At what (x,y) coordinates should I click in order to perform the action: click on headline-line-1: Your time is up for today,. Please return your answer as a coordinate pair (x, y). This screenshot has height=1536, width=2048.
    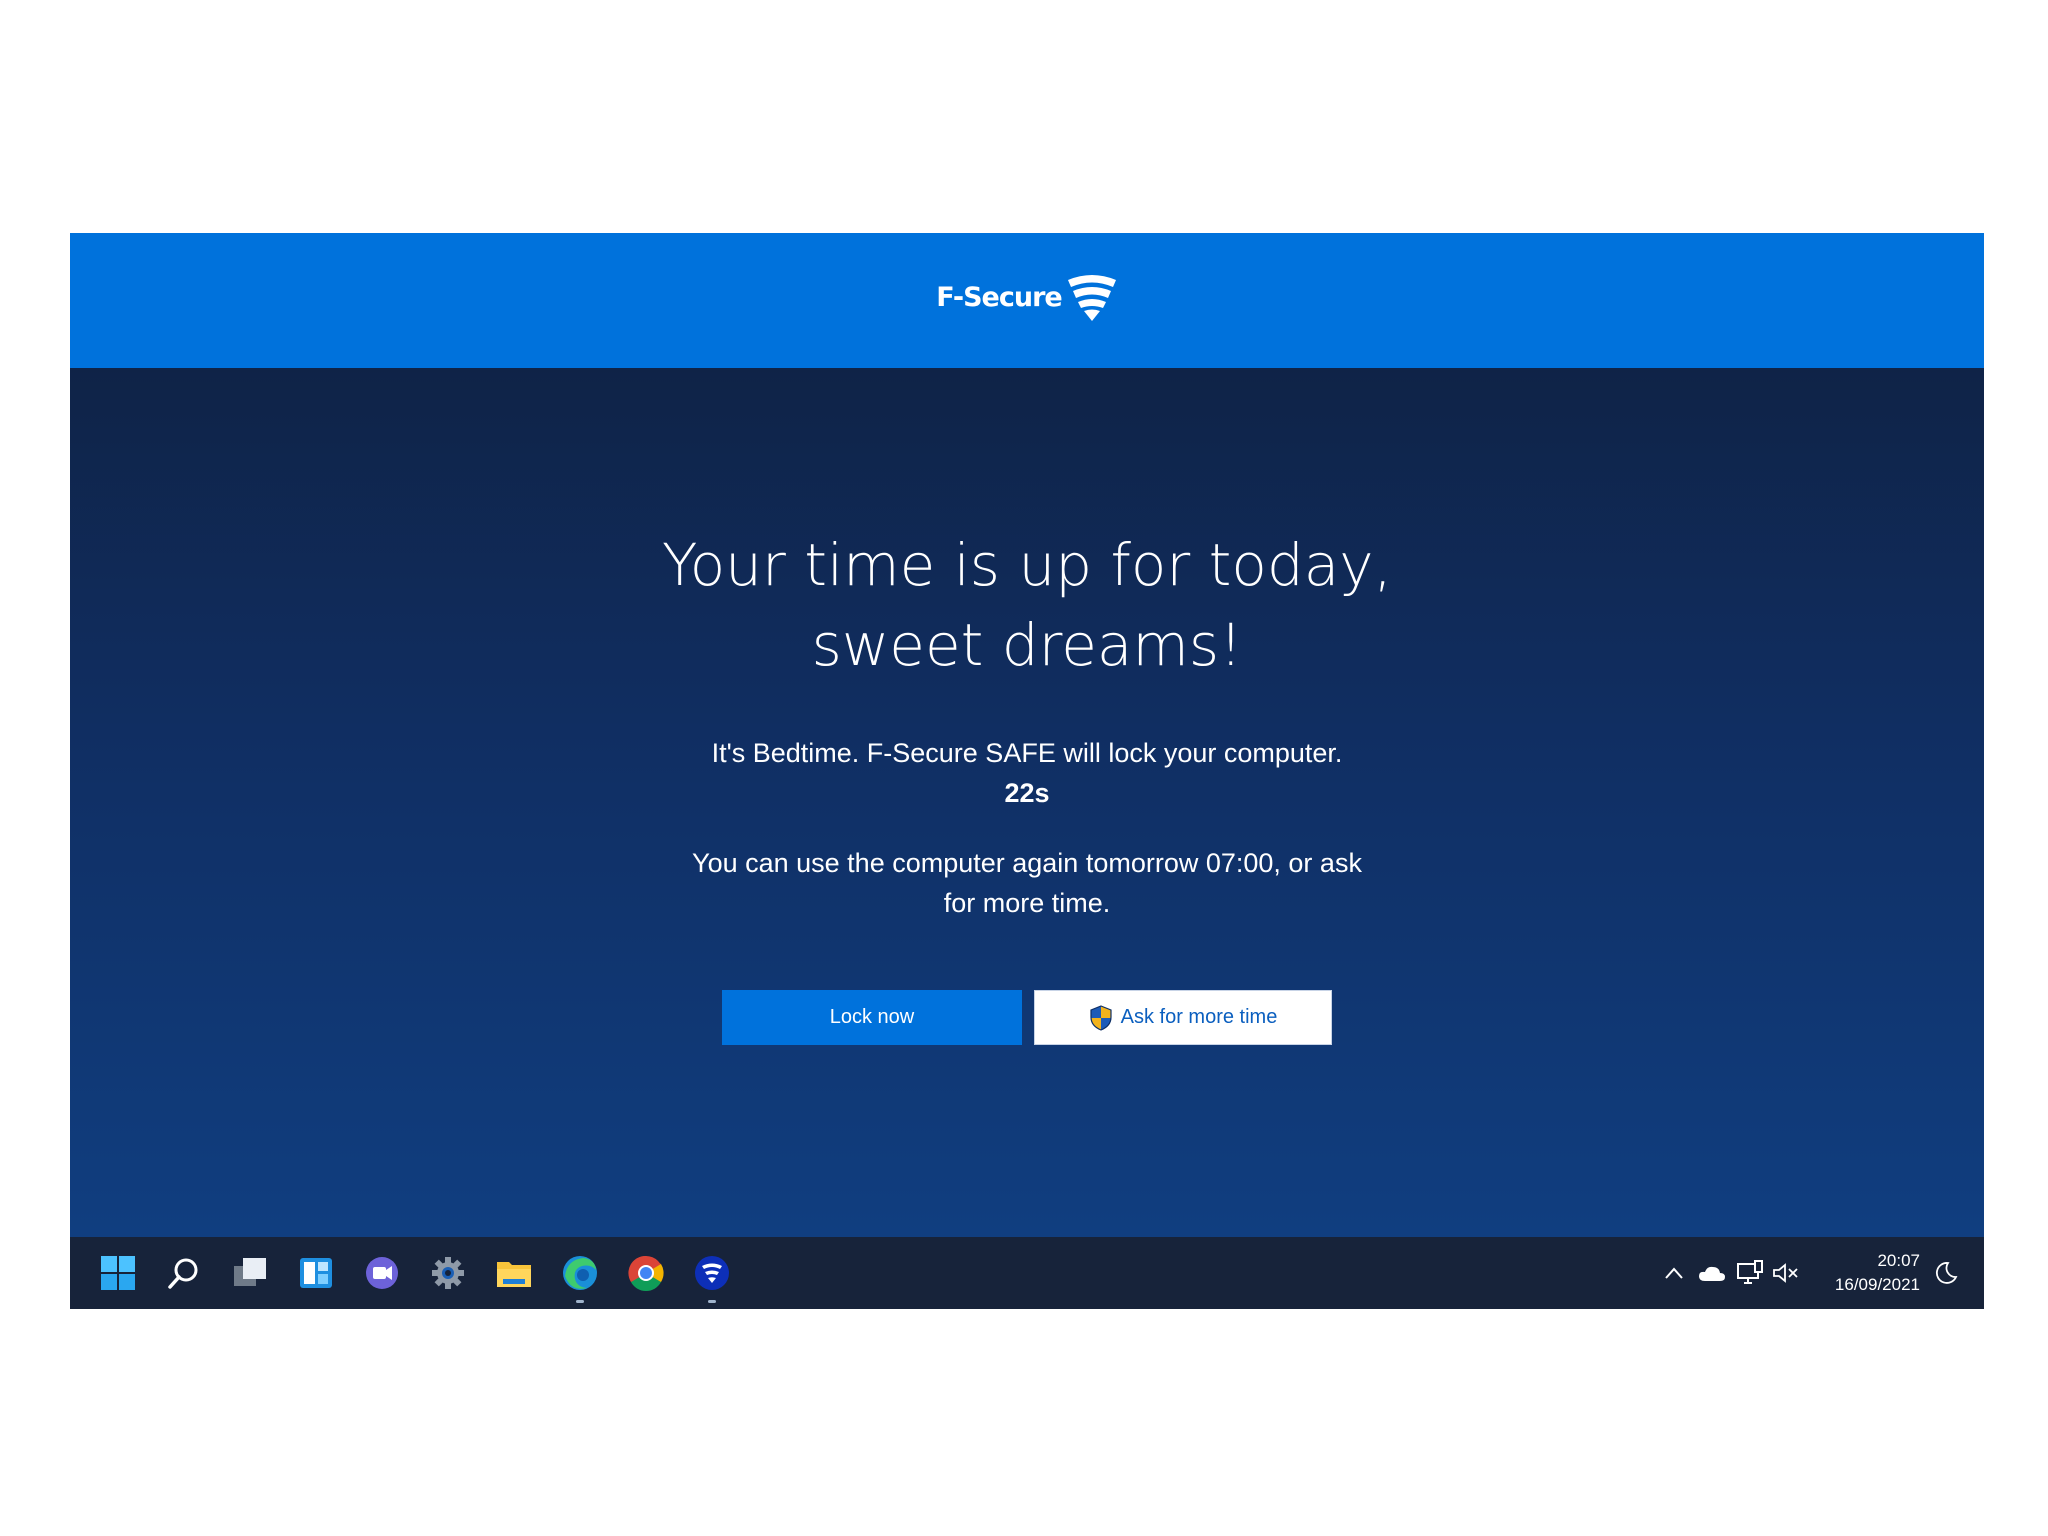
    Looking at the image, I should click on (1027, 565).